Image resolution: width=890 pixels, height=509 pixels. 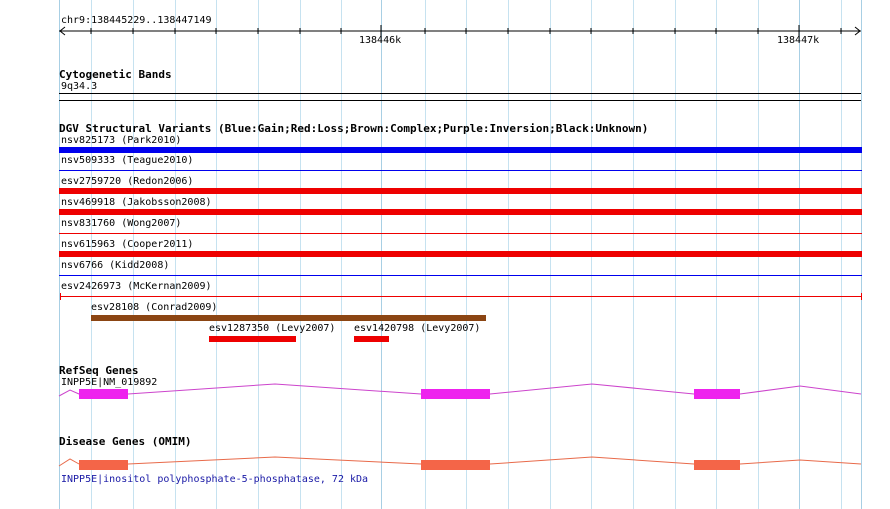 I want to click on variant-label: esv1287350 (Levy2007), so click(x=272, y=328).